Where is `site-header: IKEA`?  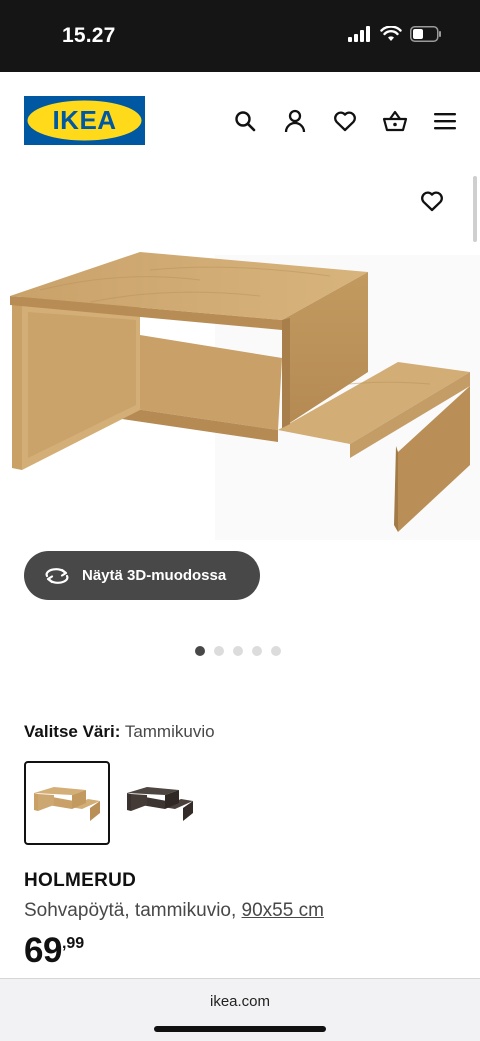 site-header: IKEA is located at coordinates (240, 122).